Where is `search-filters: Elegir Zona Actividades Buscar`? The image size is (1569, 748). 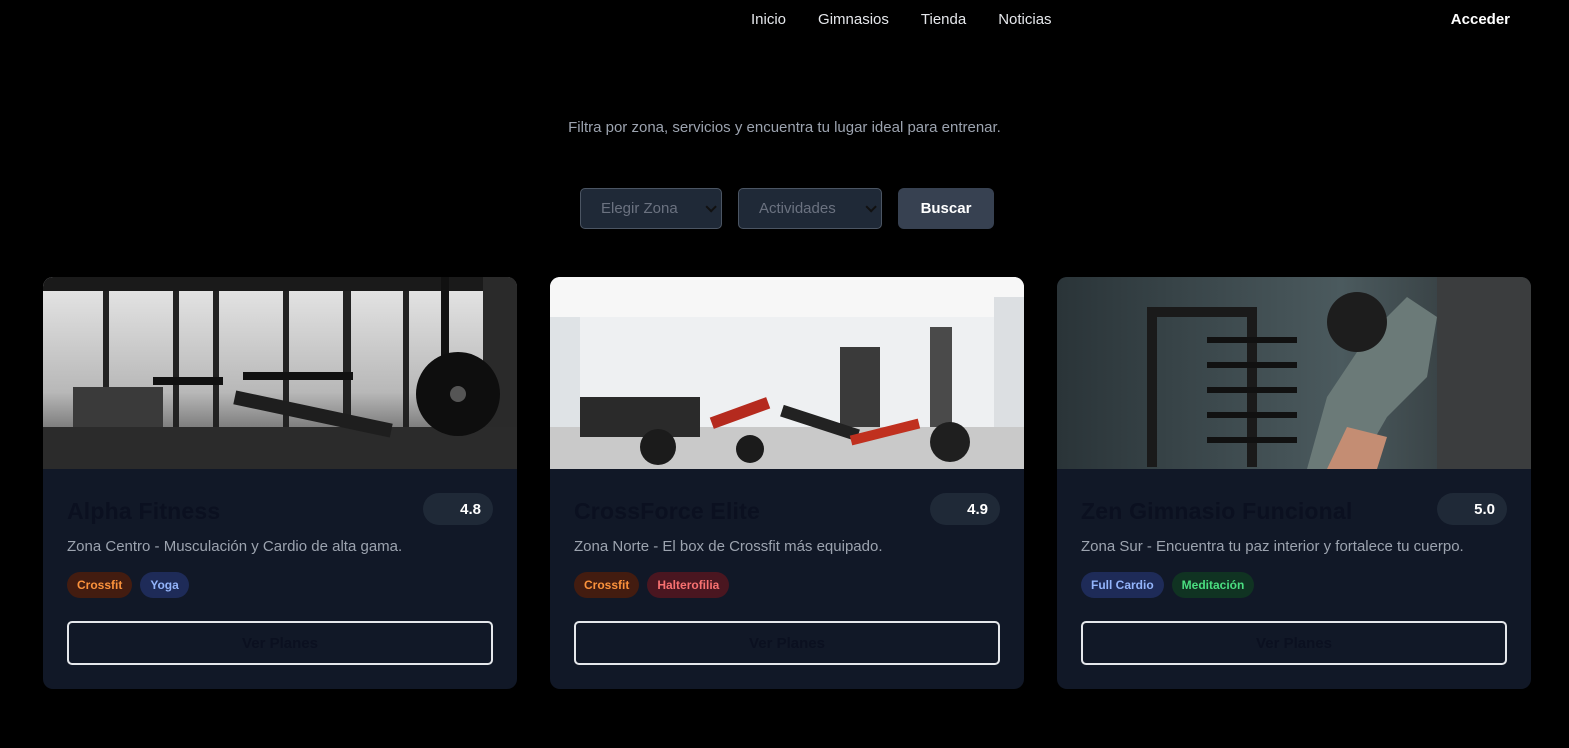 search-filters: Elegir Zona Actividades Buscar is located at coordinates (787, 208).